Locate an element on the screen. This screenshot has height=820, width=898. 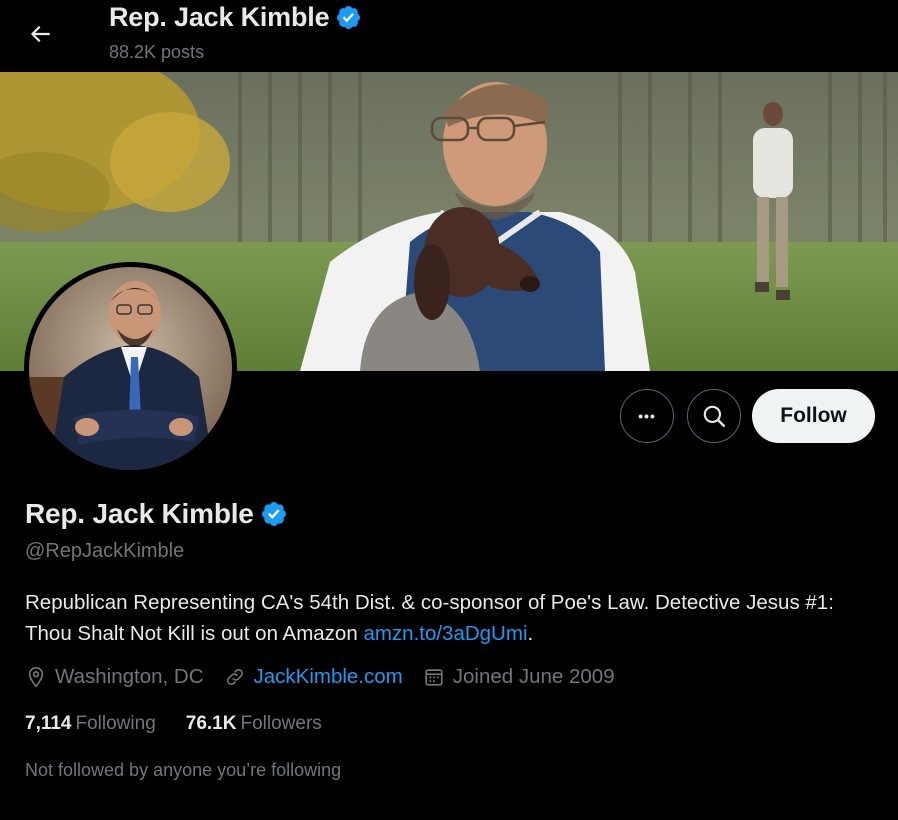
following-stat: 7,114 Following is located at coordinates (90, 724).